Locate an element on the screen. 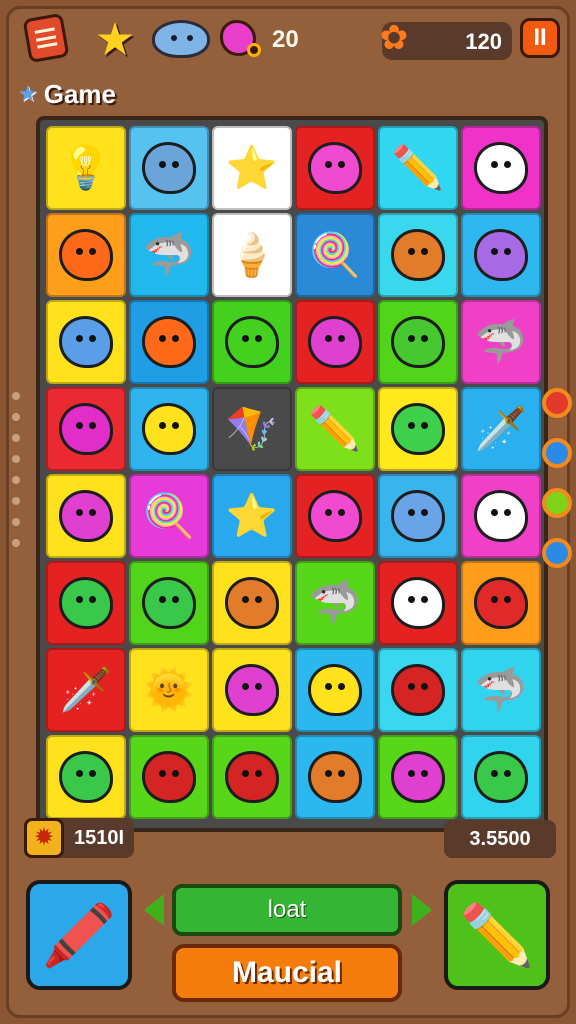  arrow-left-icon is located at coordinates (154, 910).